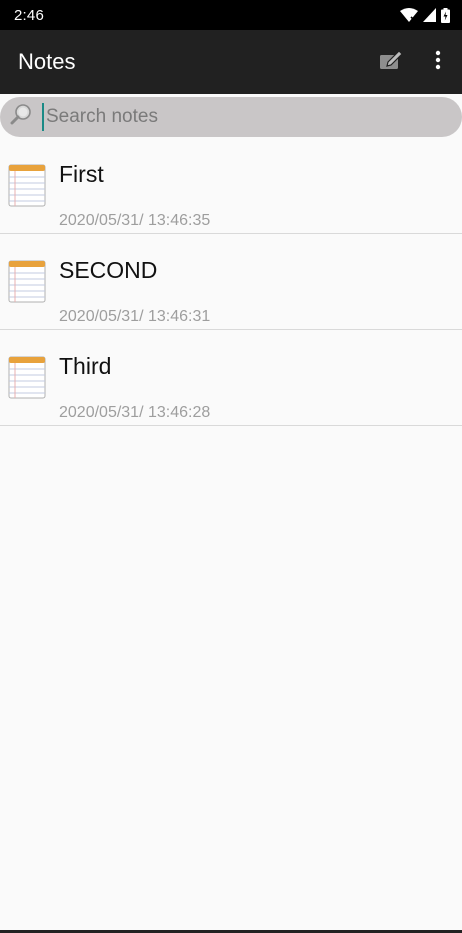 Image resolution: width=462 pixels, height=933 pixels. I want to click on note-title: Third, so click(85, 366).